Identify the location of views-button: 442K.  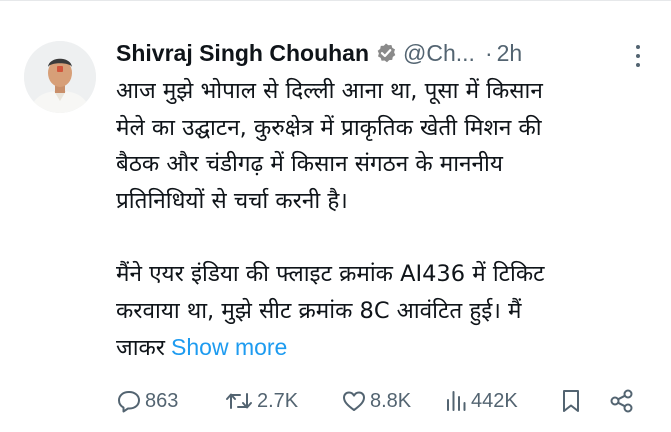
(481, 401).